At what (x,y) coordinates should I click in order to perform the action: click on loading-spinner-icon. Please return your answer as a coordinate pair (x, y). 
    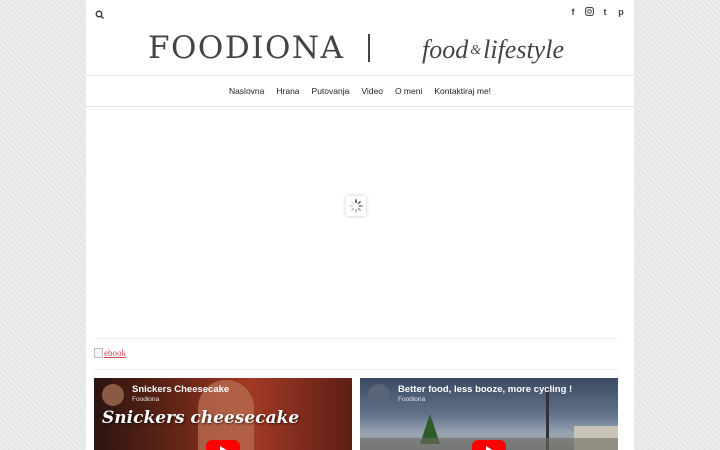
    Looking at the image, I should click on (356, 206).